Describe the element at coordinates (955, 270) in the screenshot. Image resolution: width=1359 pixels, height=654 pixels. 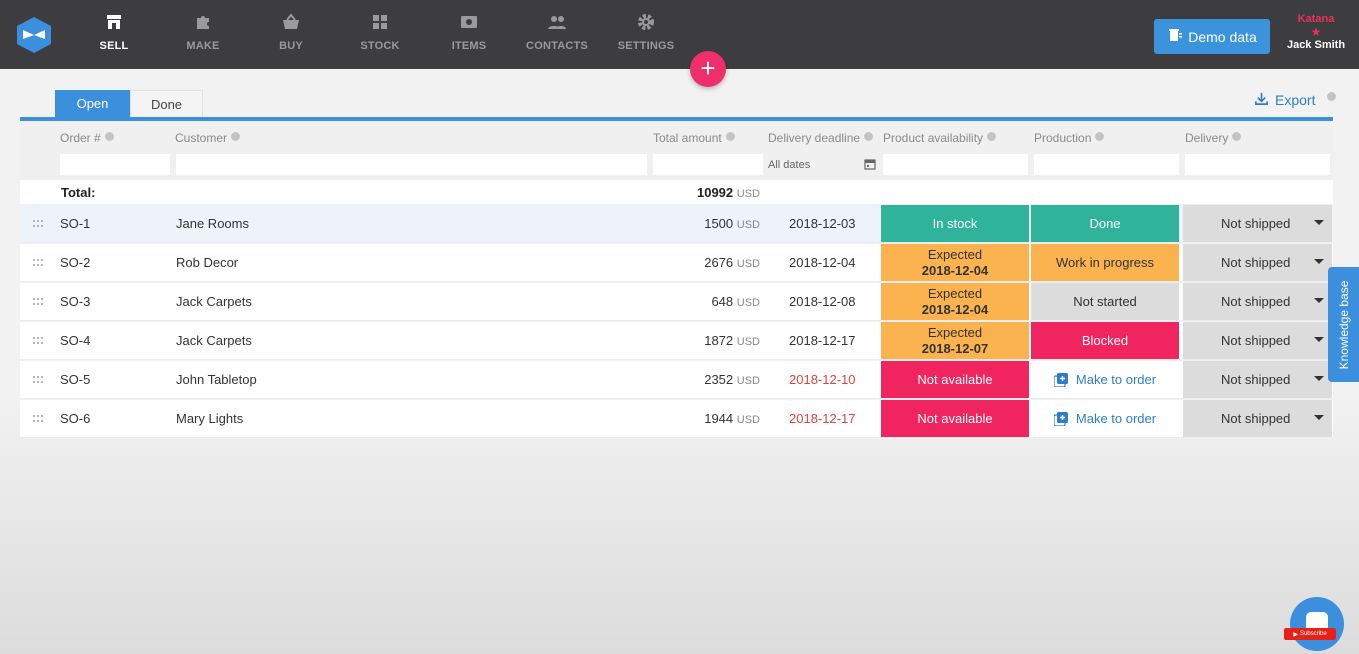
I see `availability-date: 2018-12-04` at that location.